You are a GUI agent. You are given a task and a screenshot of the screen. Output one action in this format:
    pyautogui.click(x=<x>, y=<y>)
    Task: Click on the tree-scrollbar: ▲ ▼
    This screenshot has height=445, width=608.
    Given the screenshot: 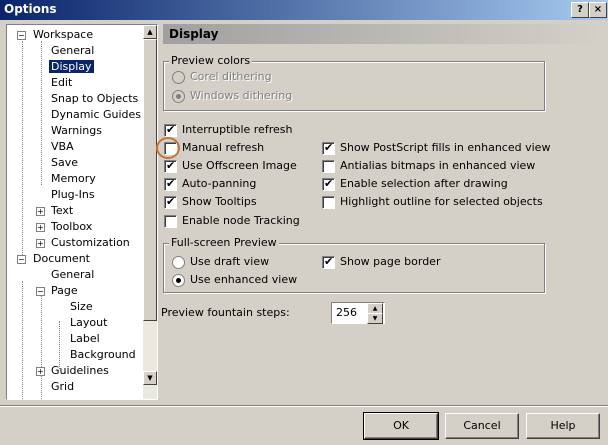 What is the action you would take?
    pyautogui.click(x=150, y=212)
    